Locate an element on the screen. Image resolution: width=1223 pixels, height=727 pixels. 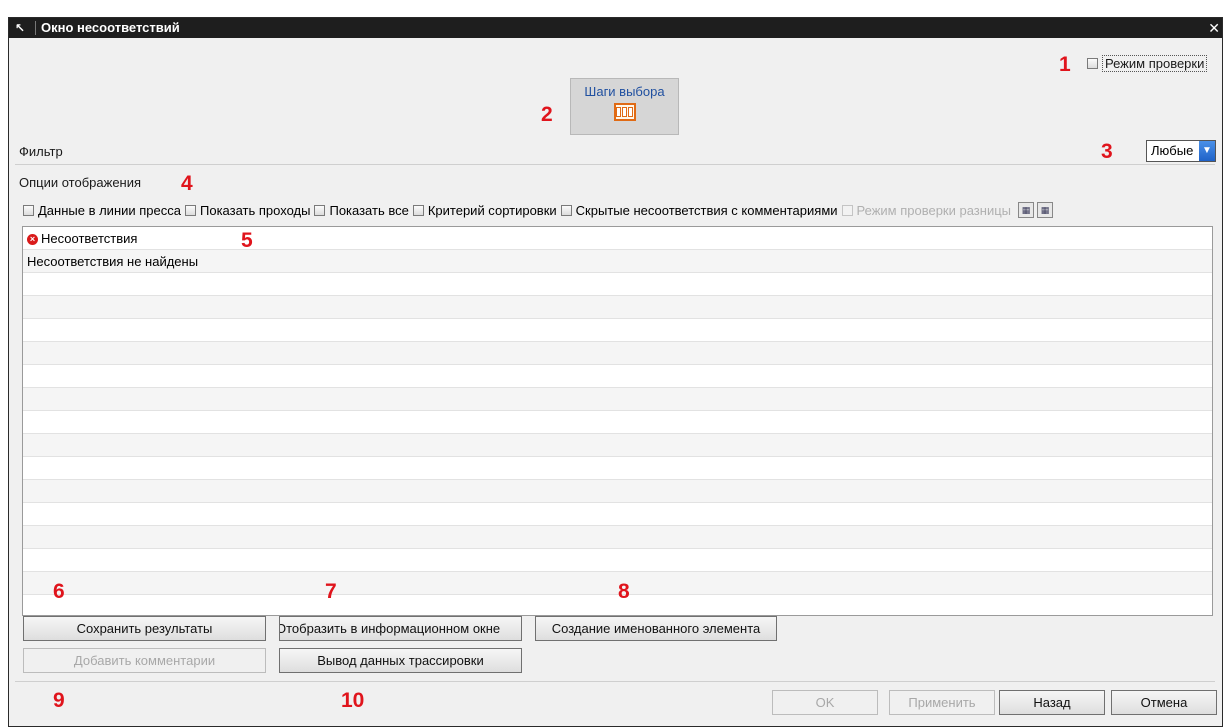
show-in-info-window-label: Отобразить в информационном окне is located at coordinates (390, 628).